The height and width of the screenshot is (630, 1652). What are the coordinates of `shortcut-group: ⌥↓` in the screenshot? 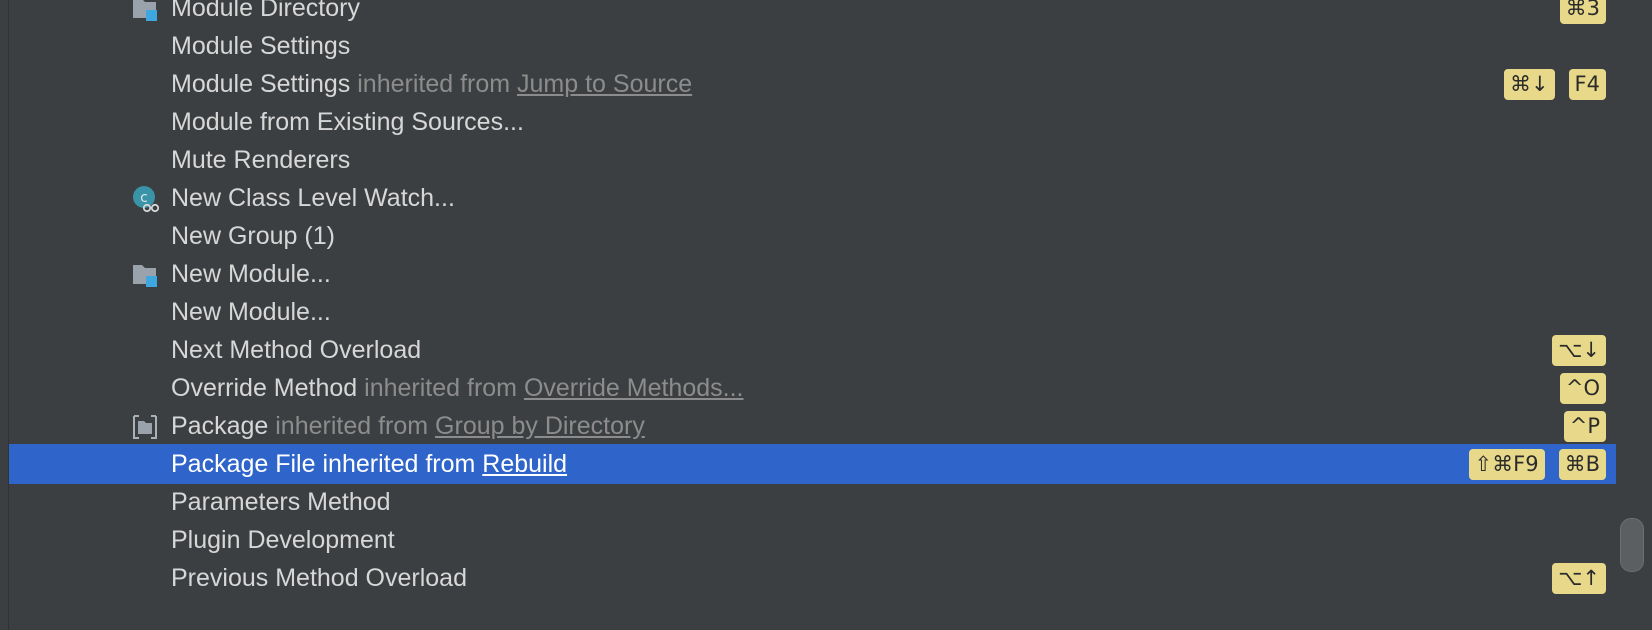 It's located at (1579, 350).